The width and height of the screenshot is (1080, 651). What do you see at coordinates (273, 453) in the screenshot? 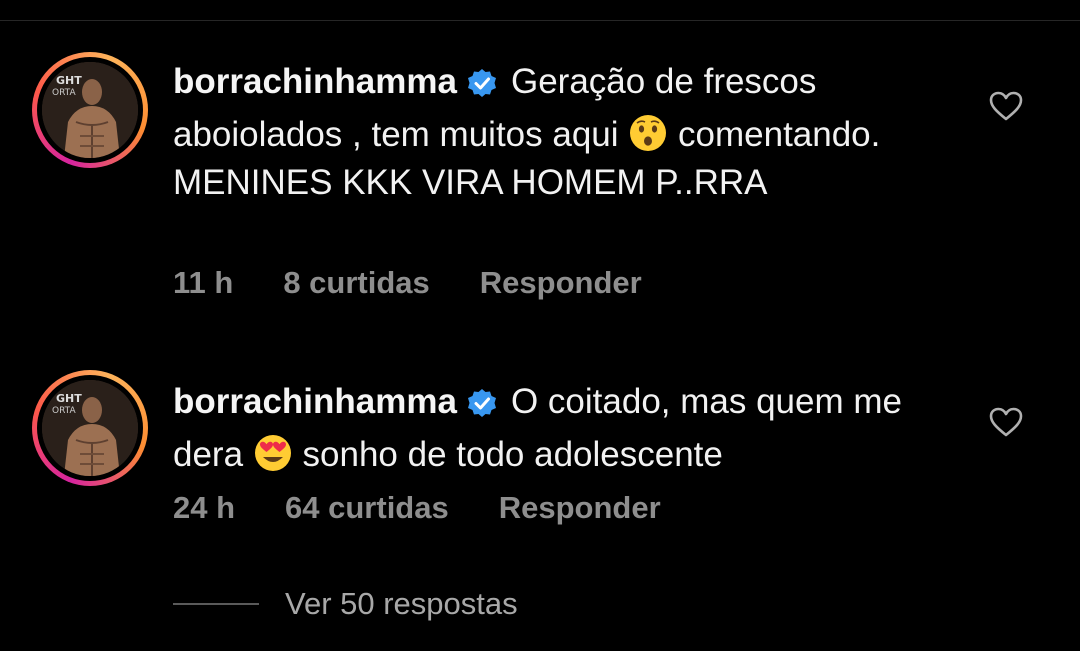
I see `heart-eyes-emoji-icon` at bounding box center [273, 453].